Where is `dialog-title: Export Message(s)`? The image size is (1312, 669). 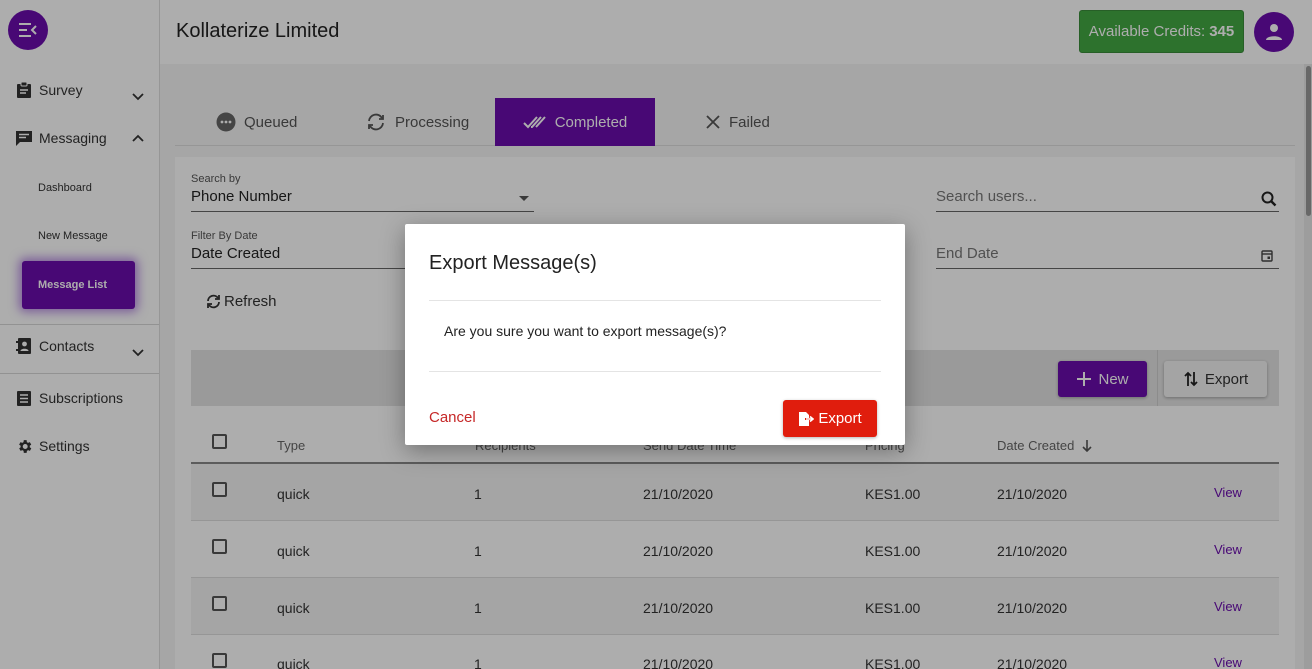 dialog-title: Export Message(s) is located at coordinates (513, 263).